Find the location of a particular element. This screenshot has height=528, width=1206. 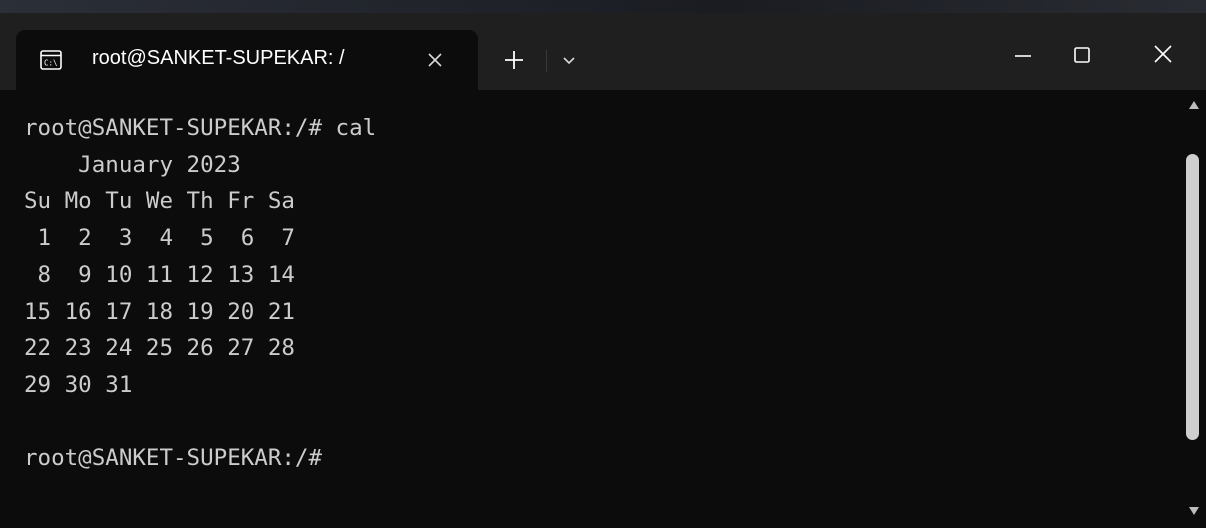

terminal-line: root@SANKET-SUPEKAR:/# cal is located at coordinates (200, 128).